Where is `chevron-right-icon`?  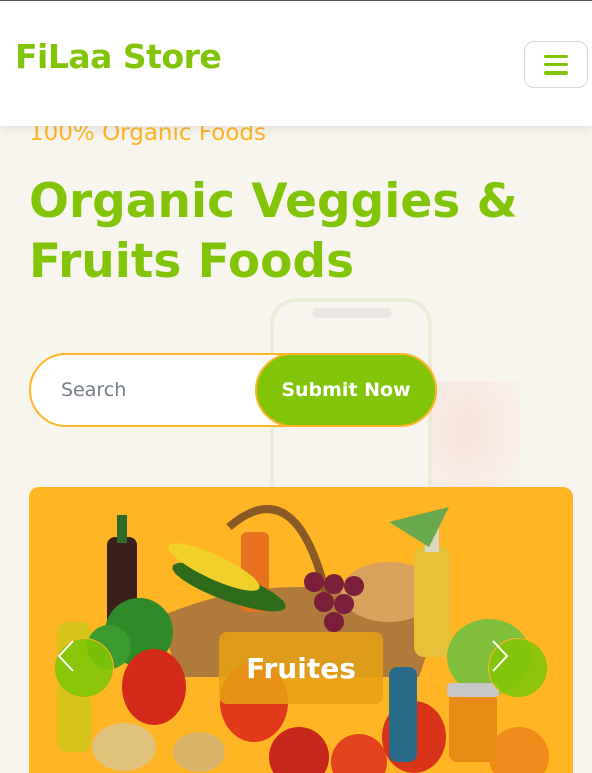
chevron-right-icon is located at coordinates (500, 656).